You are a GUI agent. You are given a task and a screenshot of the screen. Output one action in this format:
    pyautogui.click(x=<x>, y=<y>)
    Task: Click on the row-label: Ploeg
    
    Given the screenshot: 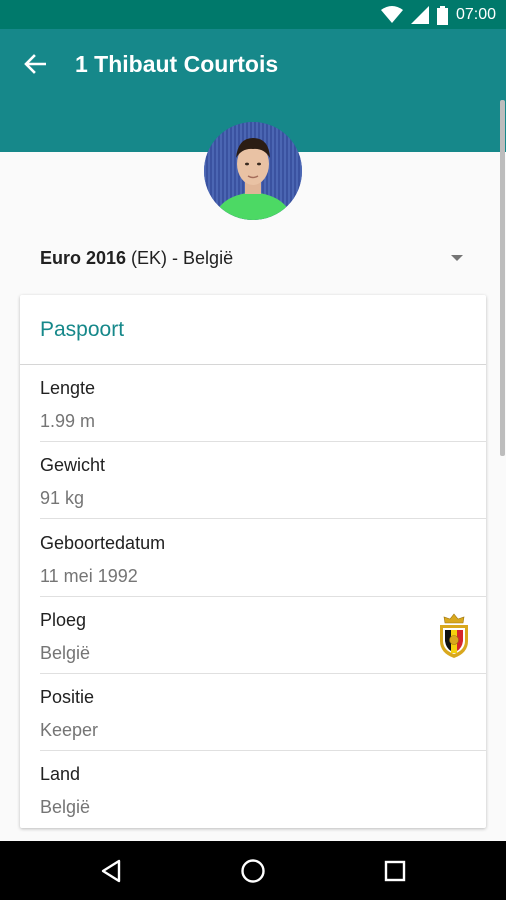 What is the action you would take?
    pyautogui.click(x=63, y=620)
    